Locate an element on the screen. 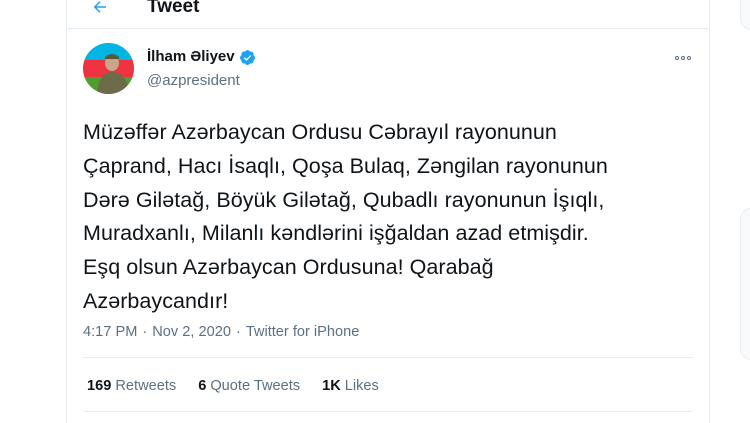 This screenshot has width=750, height=423. likes-label: Likes is located at coordinates (361, 386).